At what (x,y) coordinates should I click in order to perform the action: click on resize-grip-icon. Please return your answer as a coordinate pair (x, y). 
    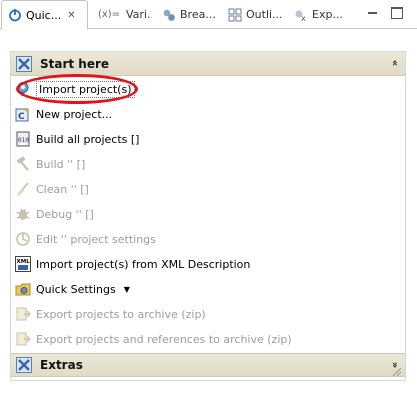
    Looking at the image, I should click on (397, 372).